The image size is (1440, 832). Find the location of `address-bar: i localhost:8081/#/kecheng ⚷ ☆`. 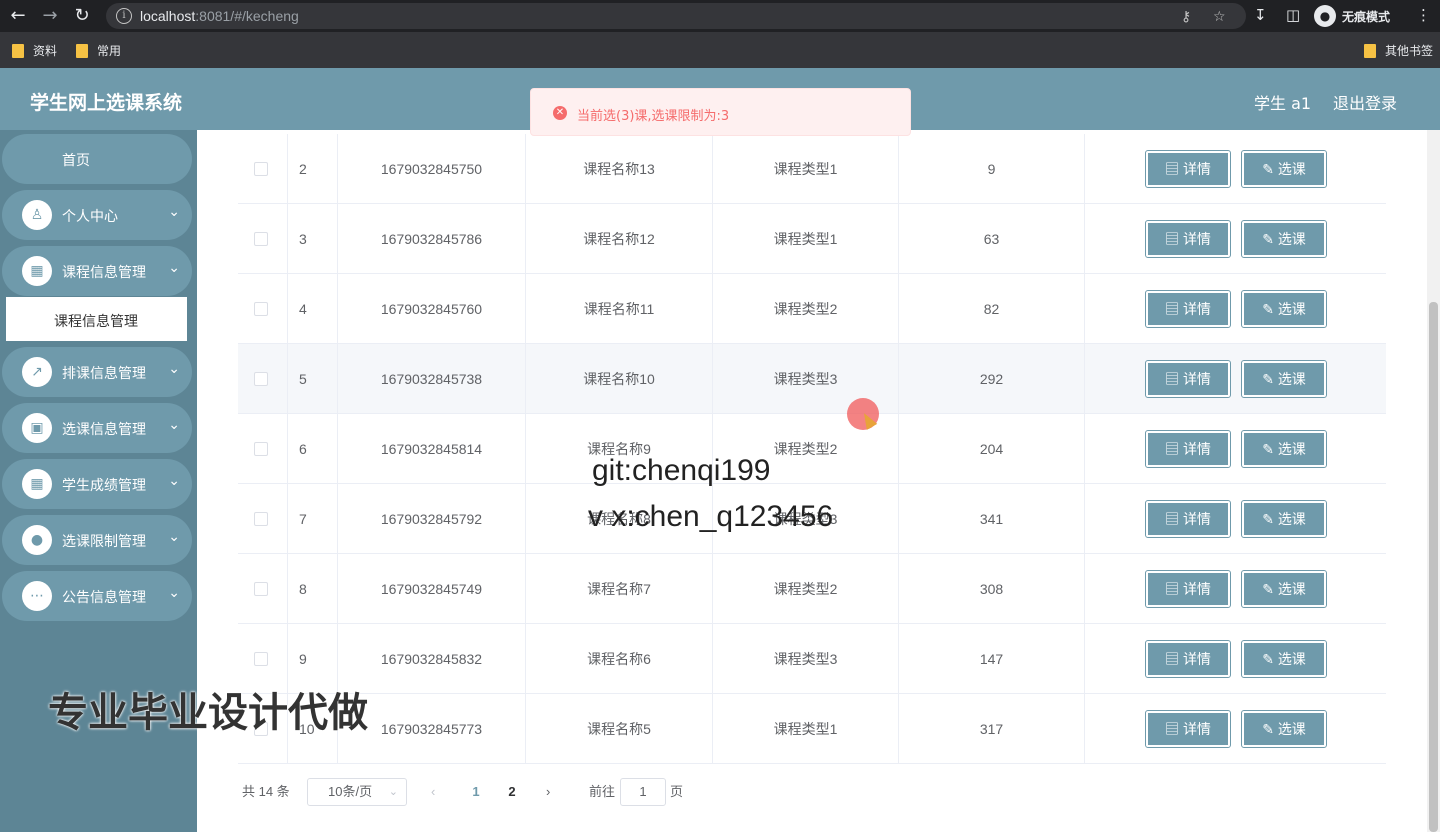

address-bar: i localhost:8081/#/kecheng ⚷ ☆ is located at coordinates (676, 16).